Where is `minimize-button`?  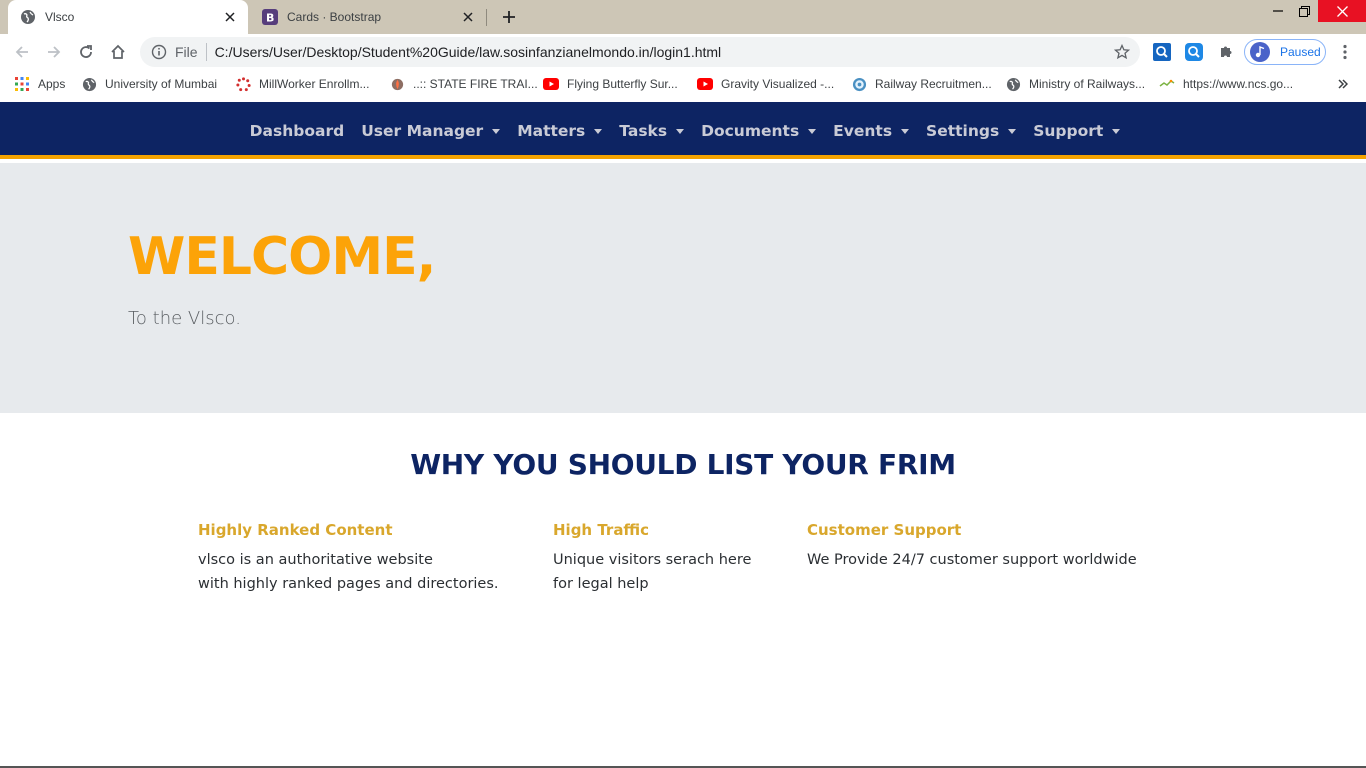 minimize-button is located at coordinates (1278, 11).